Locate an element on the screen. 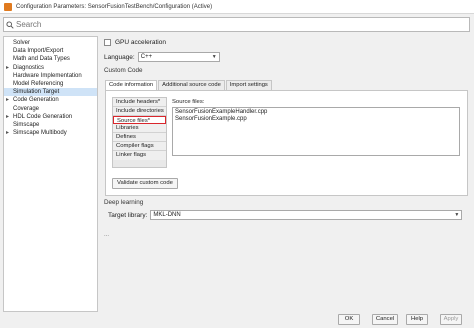  target-library-dropdown: MKL-DNN ▼ is located at coordinates (306, 215).